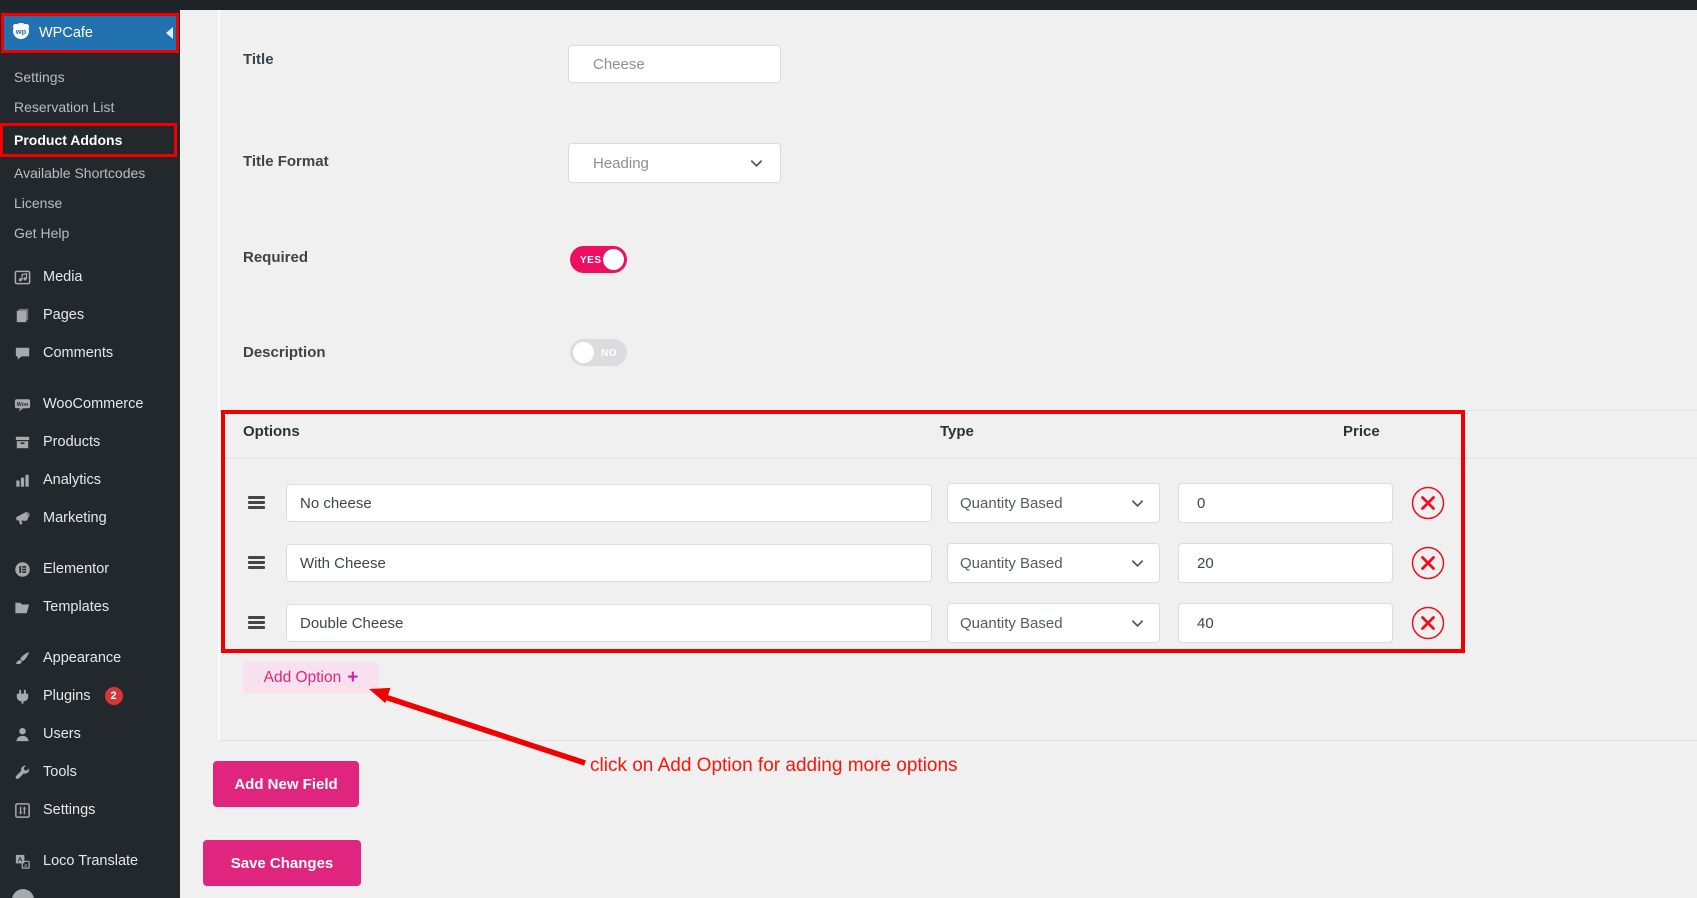 The width and height of the screenshot is (1697, 898). What do you see at coordinates (76, 569) in the screenshot?
I see `sidebar-item-label: Elementor` at bounding box center [76, 569].